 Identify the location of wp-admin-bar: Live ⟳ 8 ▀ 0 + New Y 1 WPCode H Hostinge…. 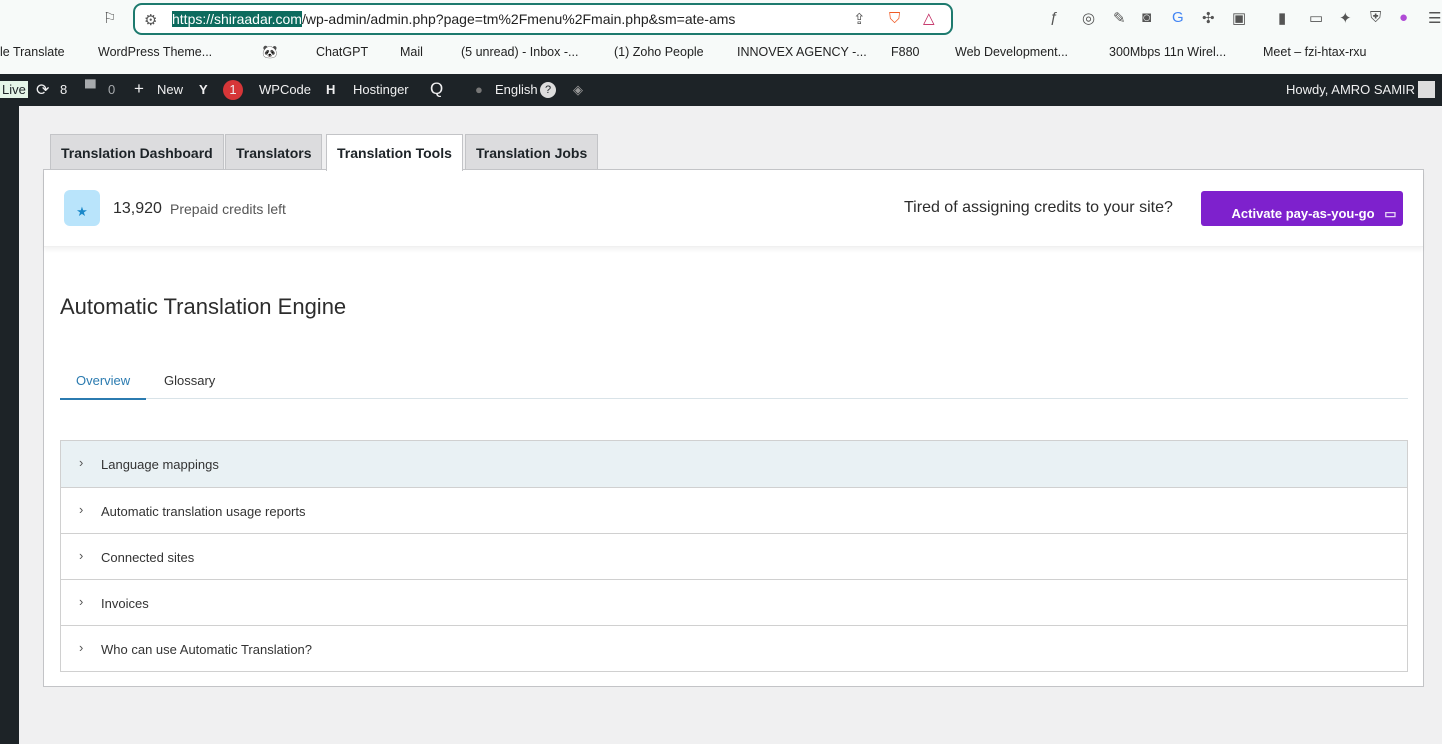
(721, 90).